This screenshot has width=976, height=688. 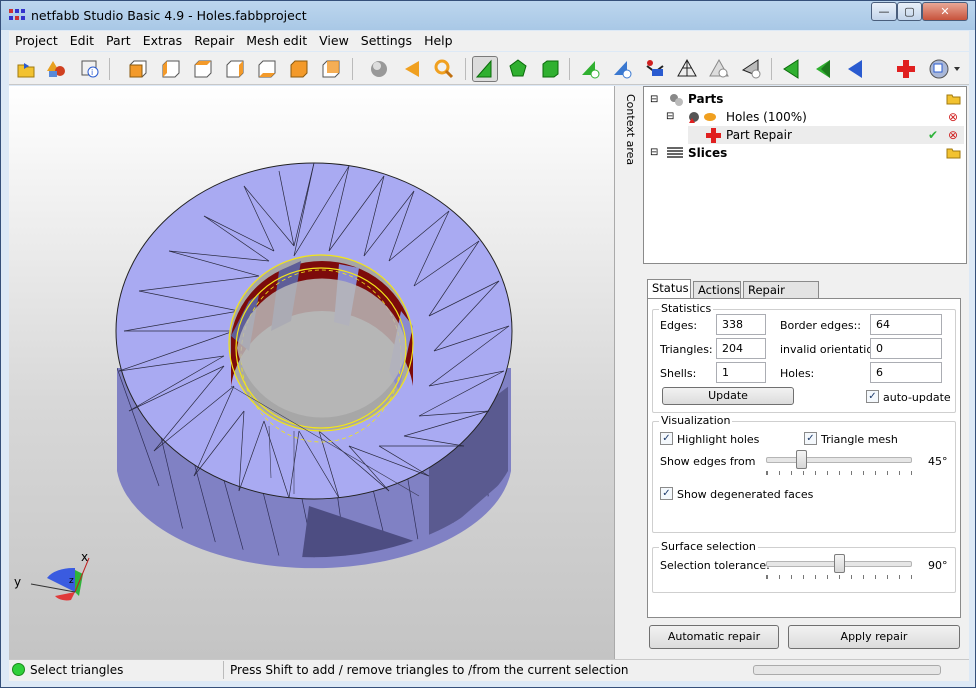 What do you see at coordinates (669, 289) in the screenshot?
I see `tab-status: Status` at bounding box center [669, 289].